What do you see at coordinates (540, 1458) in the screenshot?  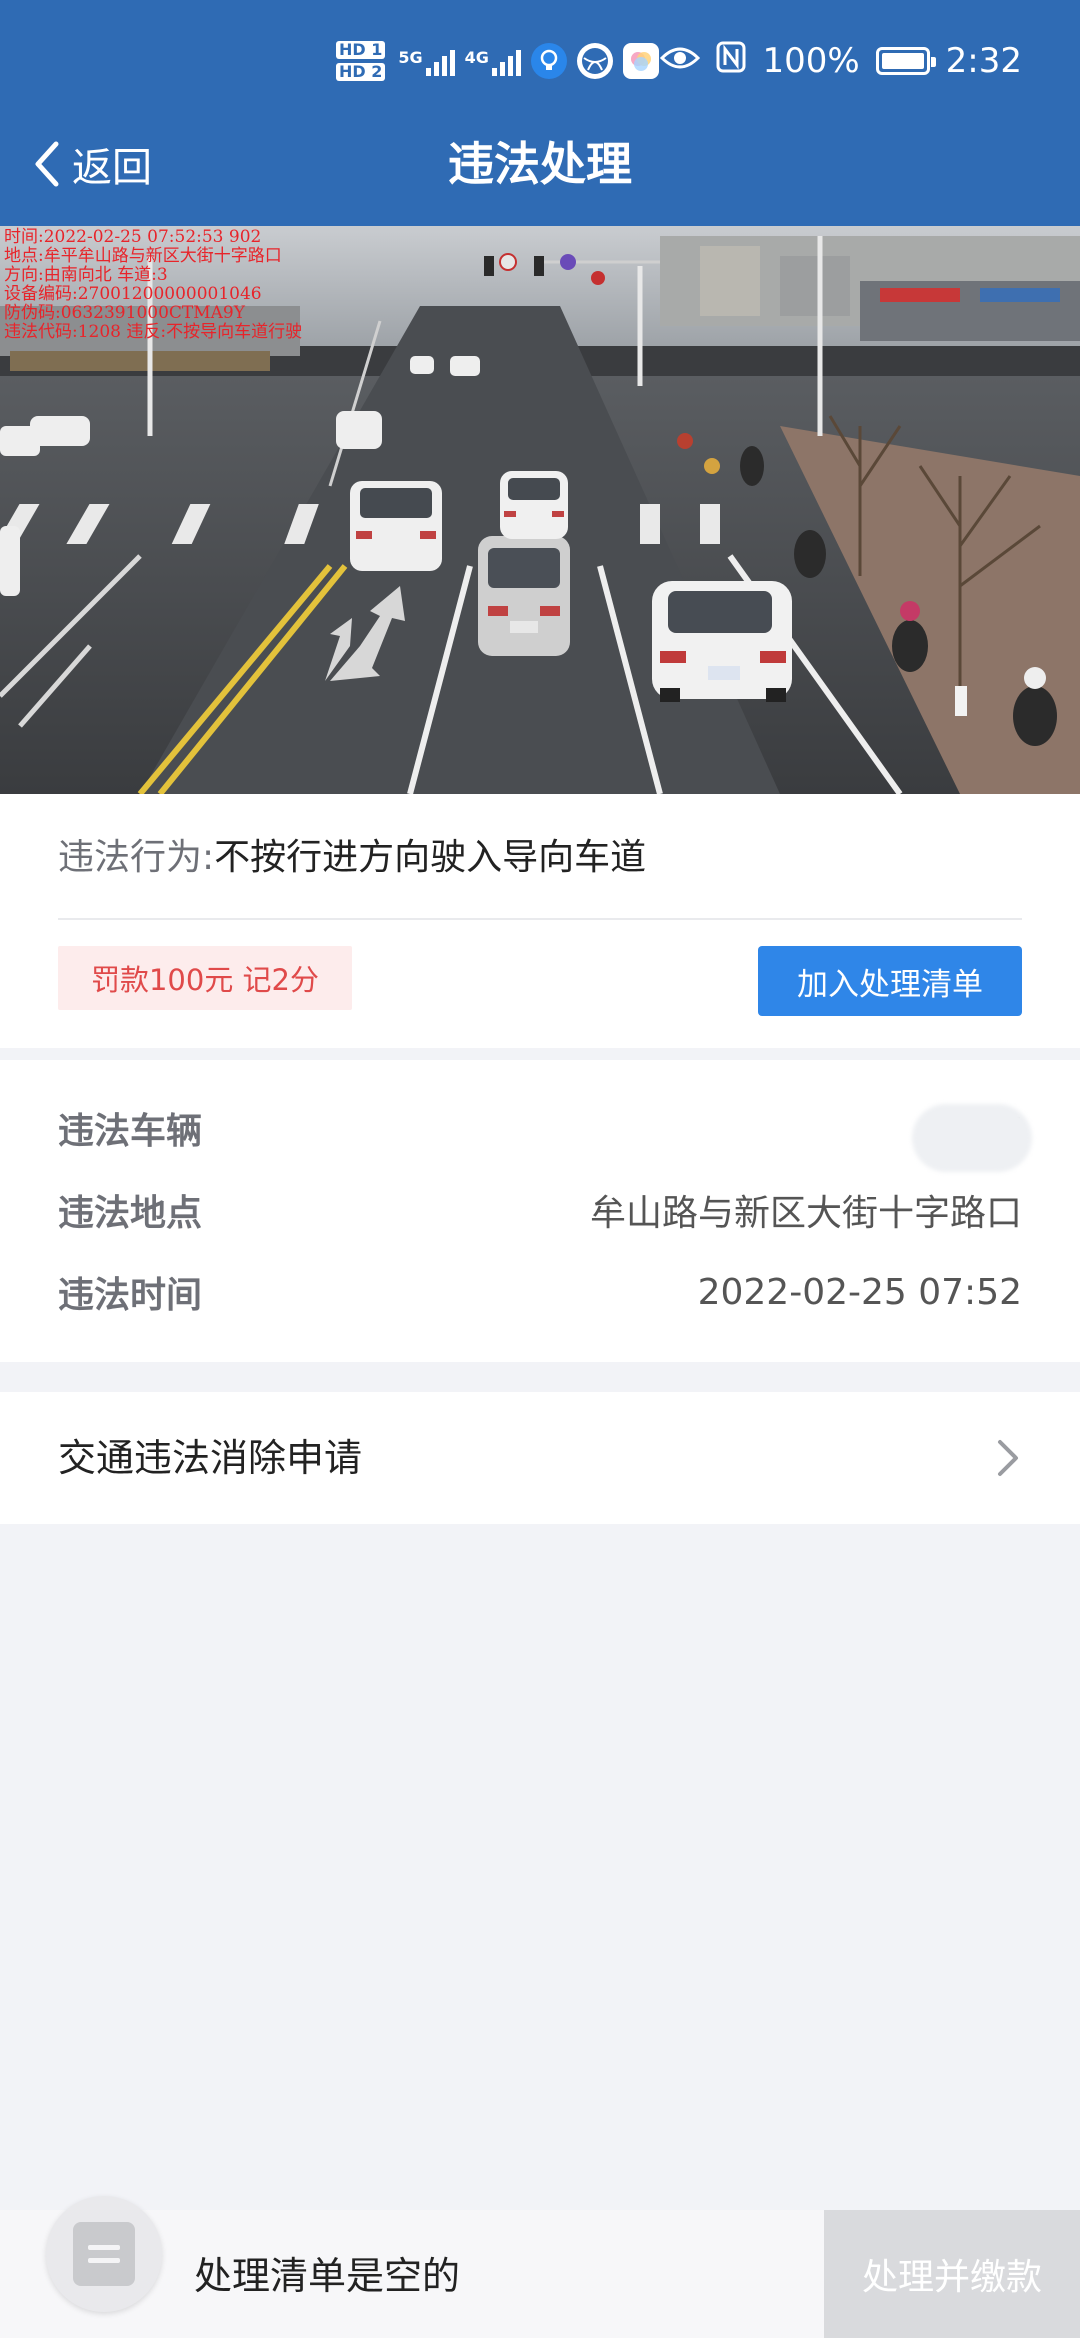 I see `elimination-application-row: 交通违法消除申请` at bounding box center [540, 1458].